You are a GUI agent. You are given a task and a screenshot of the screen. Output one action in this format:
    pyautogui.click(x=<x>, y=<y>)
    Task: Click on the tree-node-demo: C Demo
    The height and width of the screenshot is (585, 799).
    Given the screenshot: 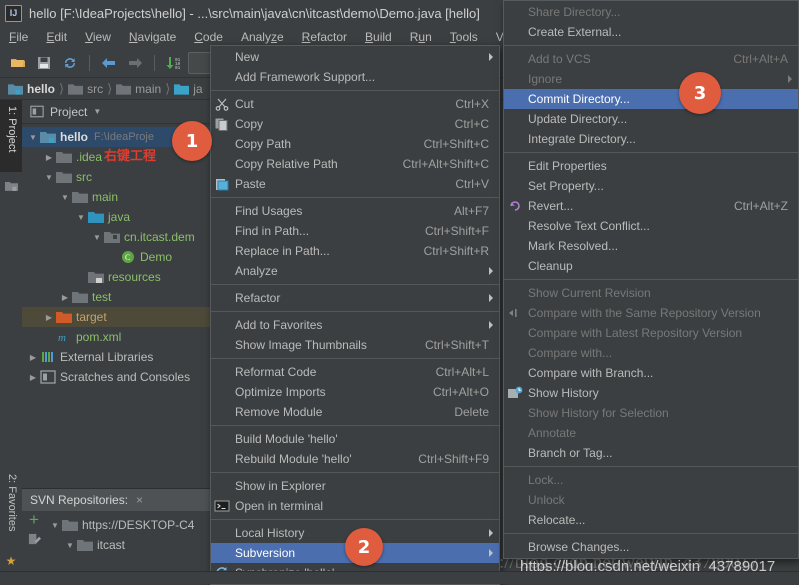 What is the action you would take?
    pyautogui.click(x=127, y=257)
    